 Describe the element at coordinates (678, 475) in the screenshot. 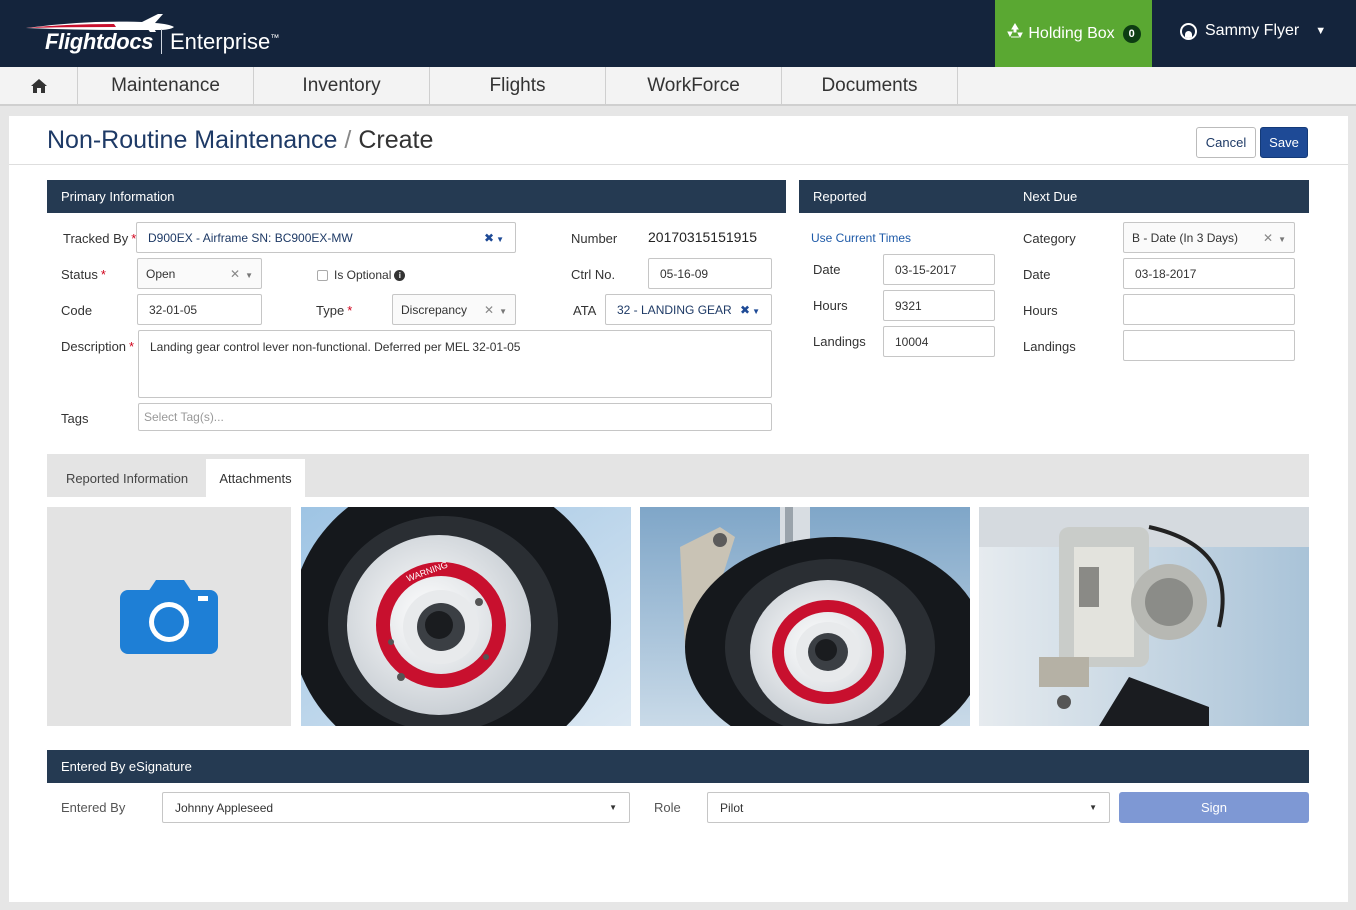

I see `tab-bar: Reported Information Attachments` at that location.